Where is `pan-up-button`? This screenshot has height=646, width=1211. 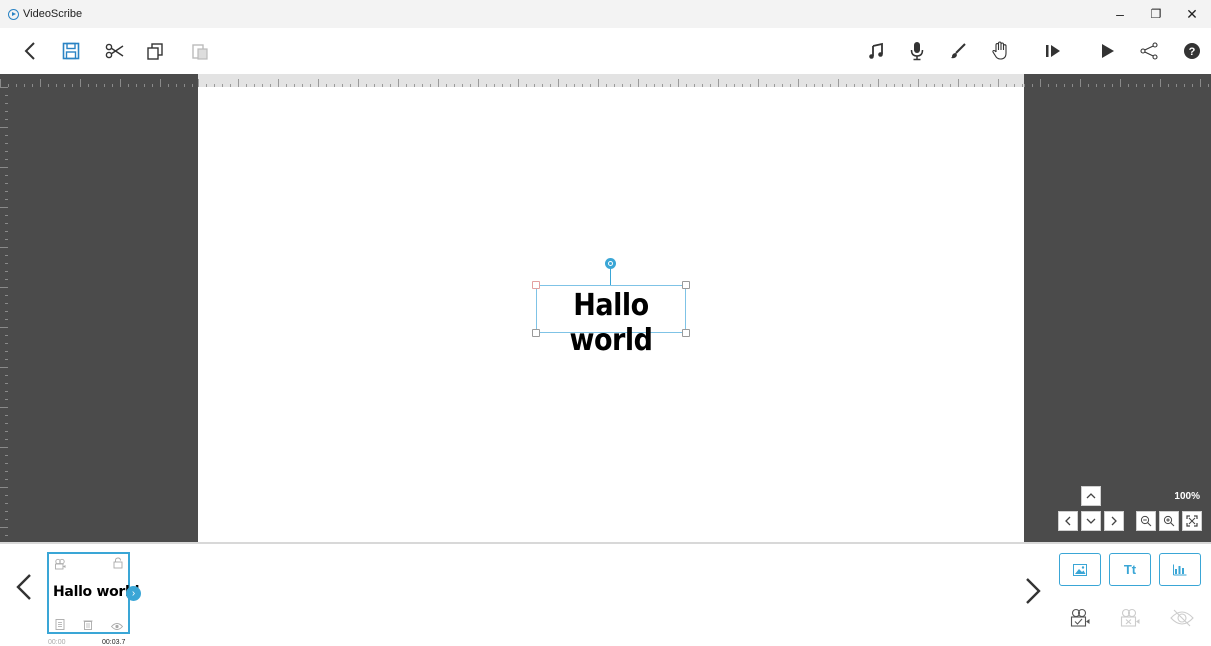 pan-up-button is located at coordinates (1091, 496).